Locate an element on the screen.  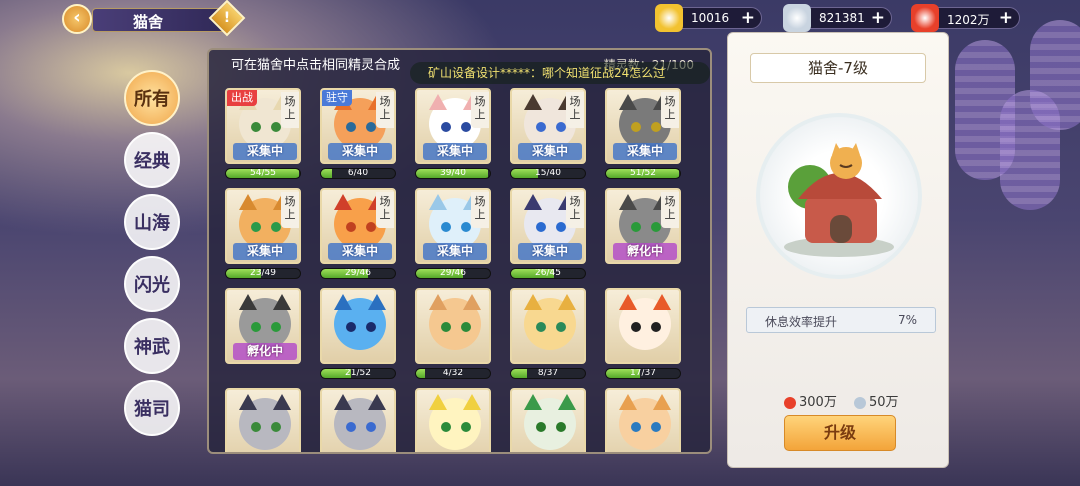
cat-card: 孵化中 is located at coordinates (263, 326).